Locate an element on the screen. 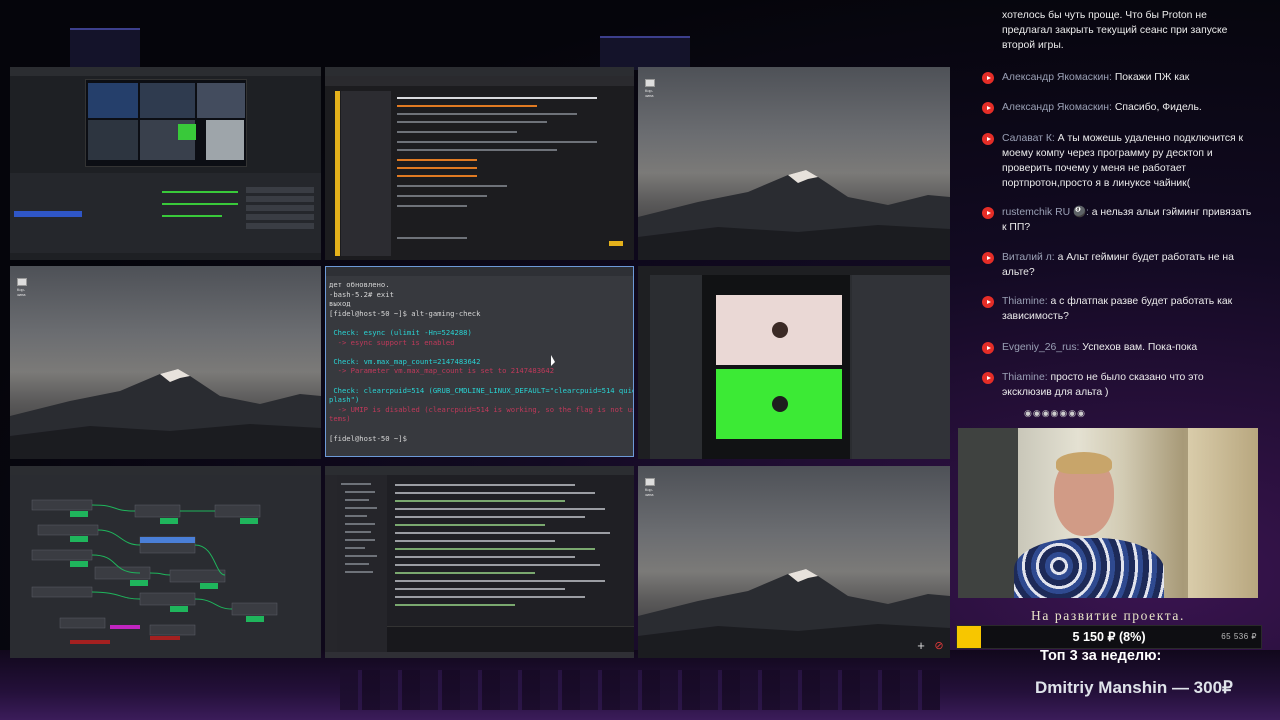 This screenshot has height=720, width=1280. discord-chat is located at coordinates (901, 367).